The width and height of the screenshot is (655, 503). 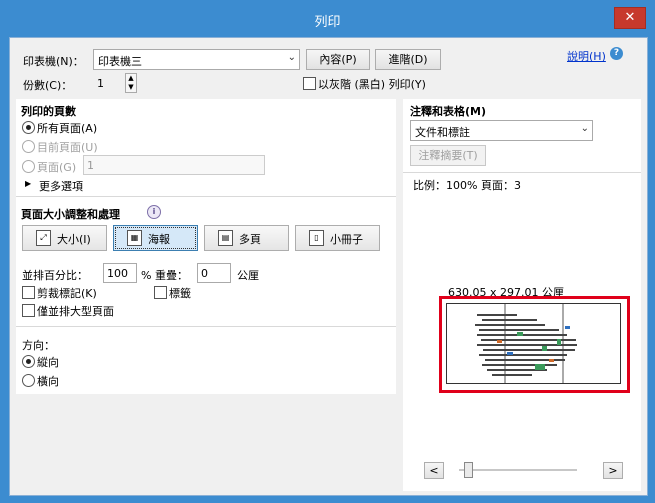 I want to click on previous-page-button: <, so click(x=434, y=470).